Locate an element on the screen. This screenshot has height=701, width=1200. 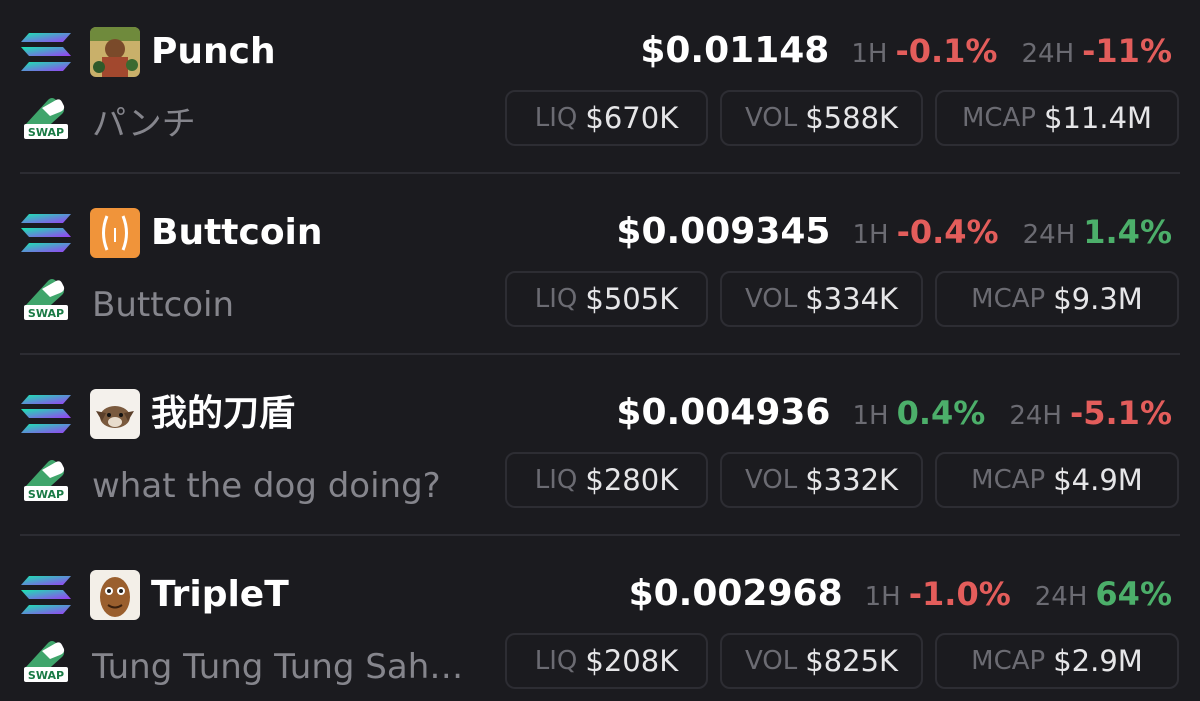
mcap-value: $9.3M is located at coordinates (1098, 299).